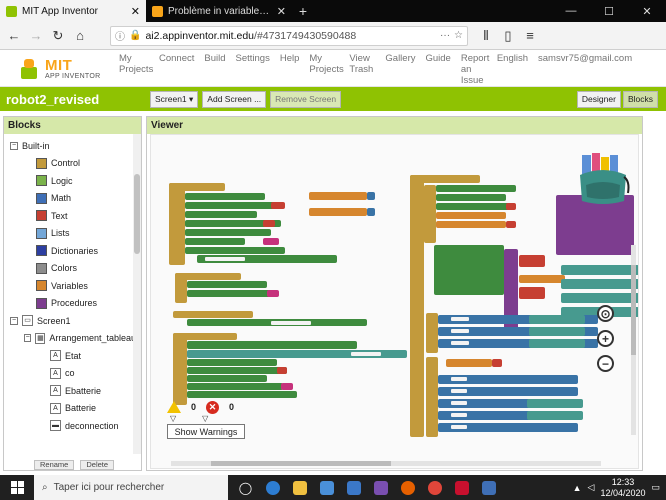  Describe the element at coordinates (73, 11) in the screenshot. I see `browser-tab-app-inventor: MIT App Inventor ✕` at that location.